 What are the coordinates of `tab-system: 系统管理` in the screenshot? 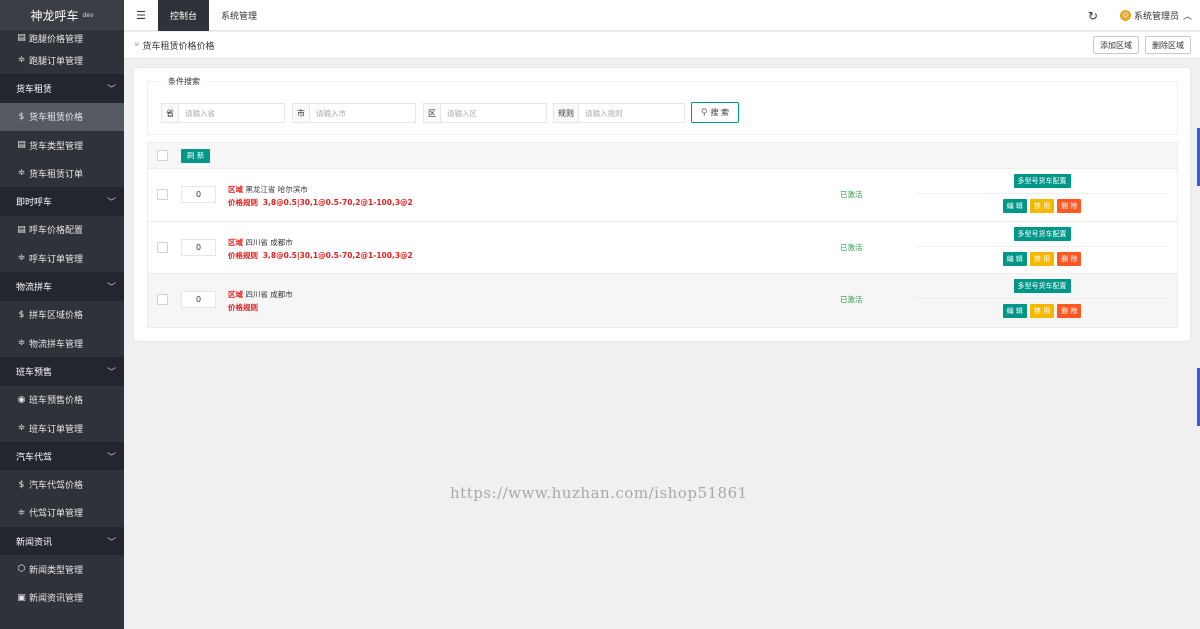 It's located at (239, 15).